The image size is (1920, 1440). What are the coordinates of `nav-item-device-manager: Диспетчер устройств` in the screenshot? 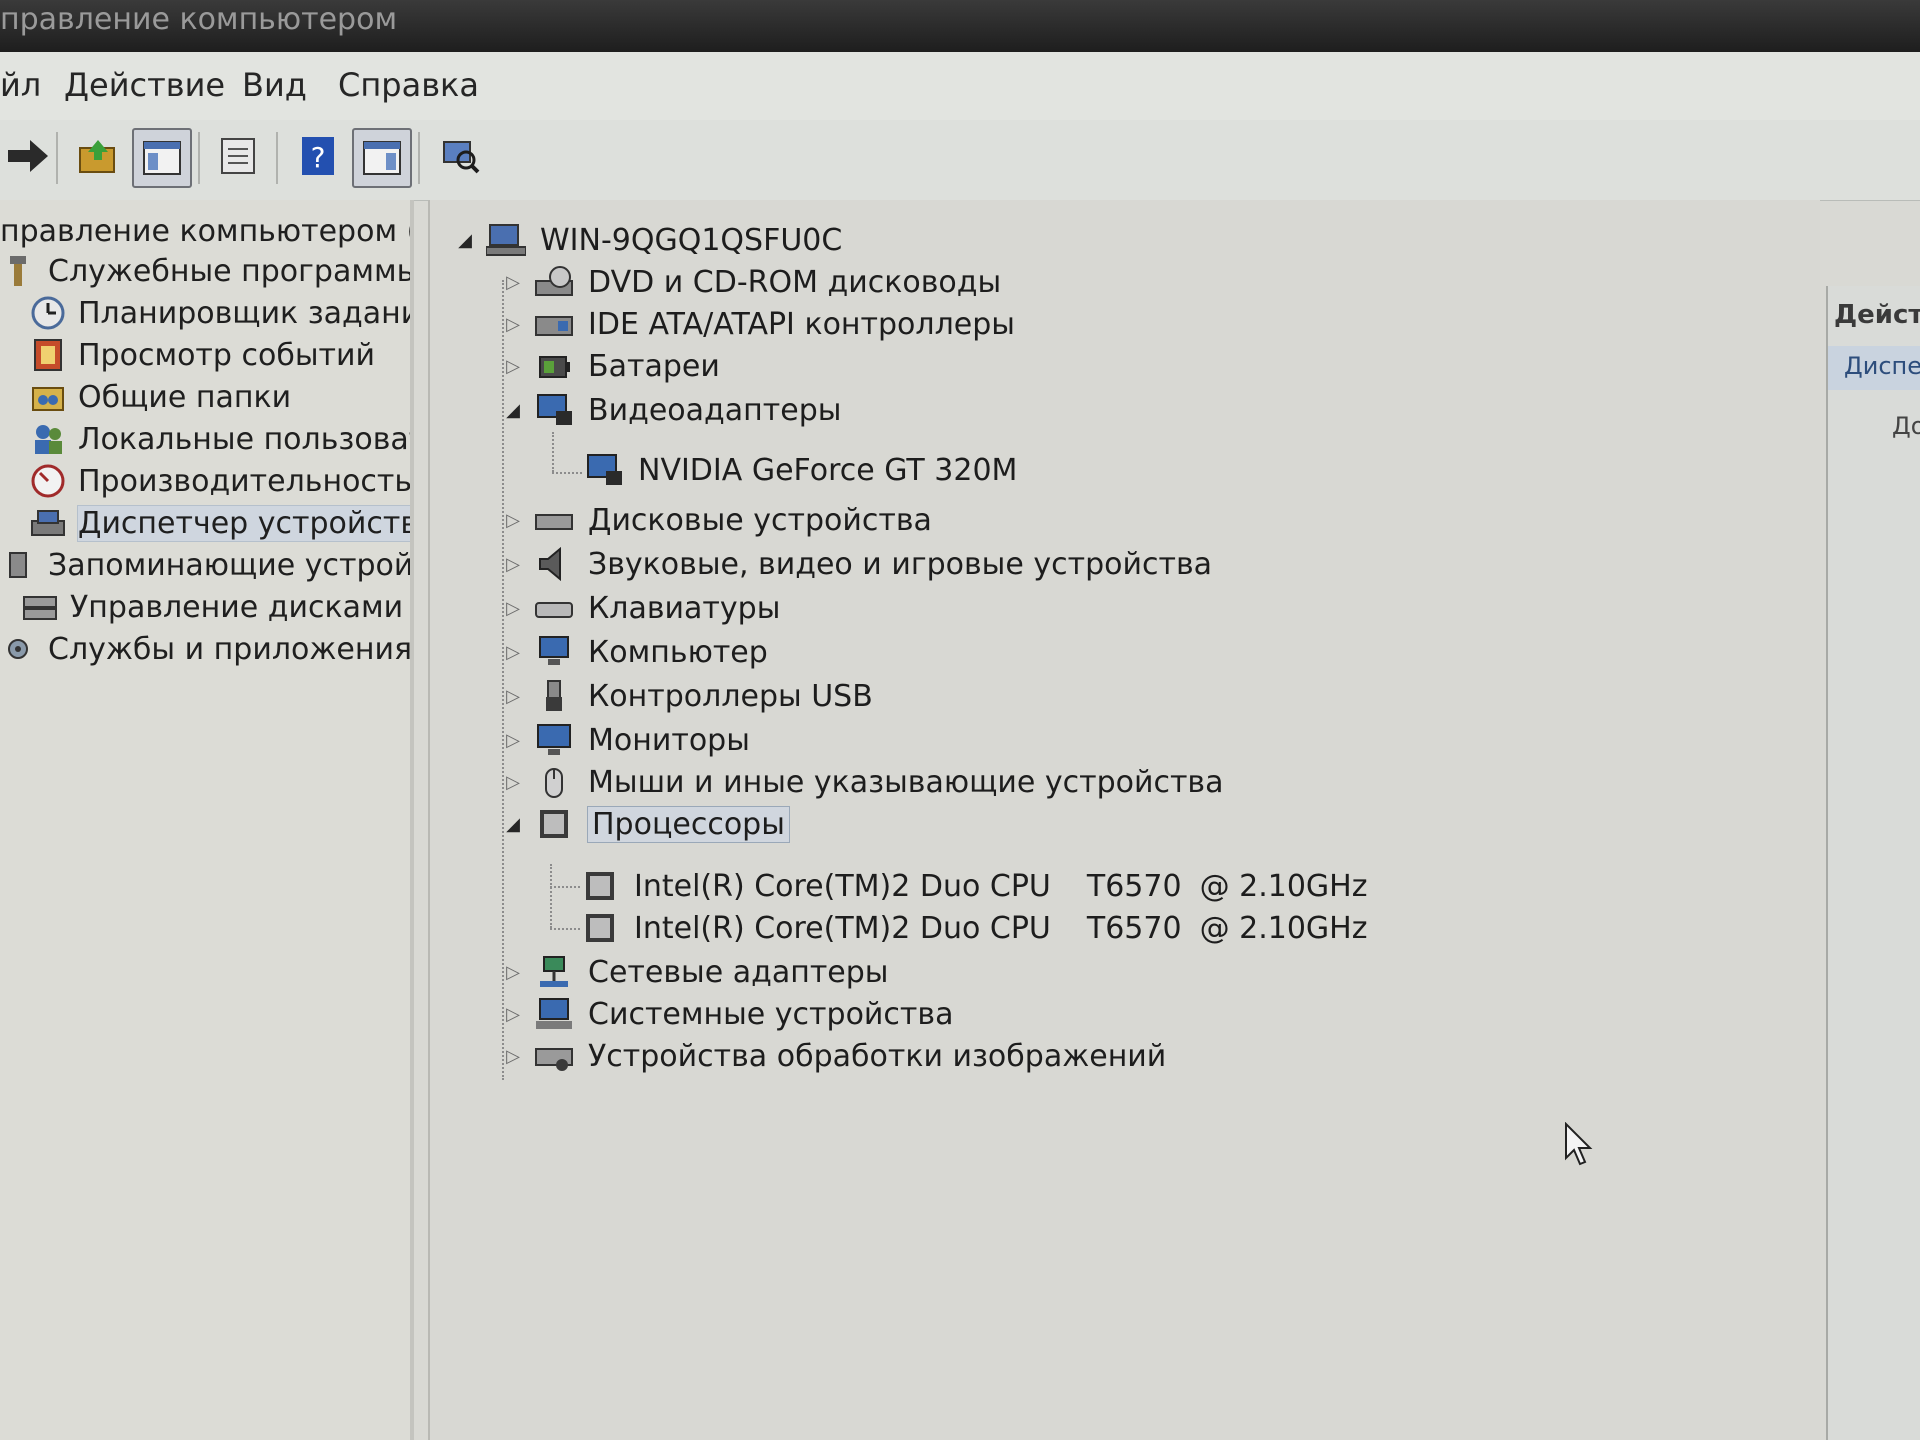 It's located at (220, 523).